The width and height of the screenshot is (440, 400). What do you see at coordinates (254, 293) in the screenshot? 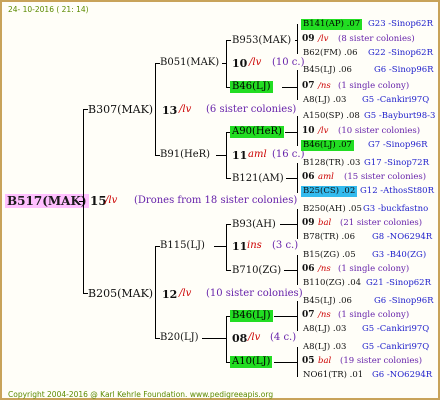
I see `dam-queen-note: (10 sister colonies)` at bounding box center [254, 293].